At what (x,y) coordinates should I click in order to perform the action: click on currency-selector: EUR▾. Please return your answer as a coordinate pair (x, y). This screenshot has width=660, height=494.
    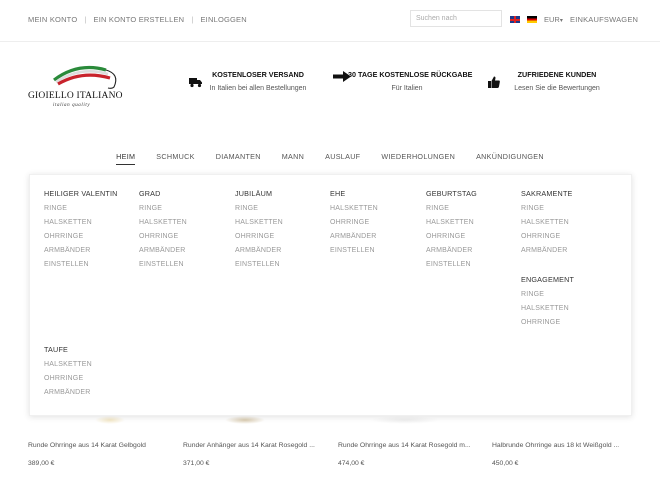
    Looking at the image, I should click on (553, 19).